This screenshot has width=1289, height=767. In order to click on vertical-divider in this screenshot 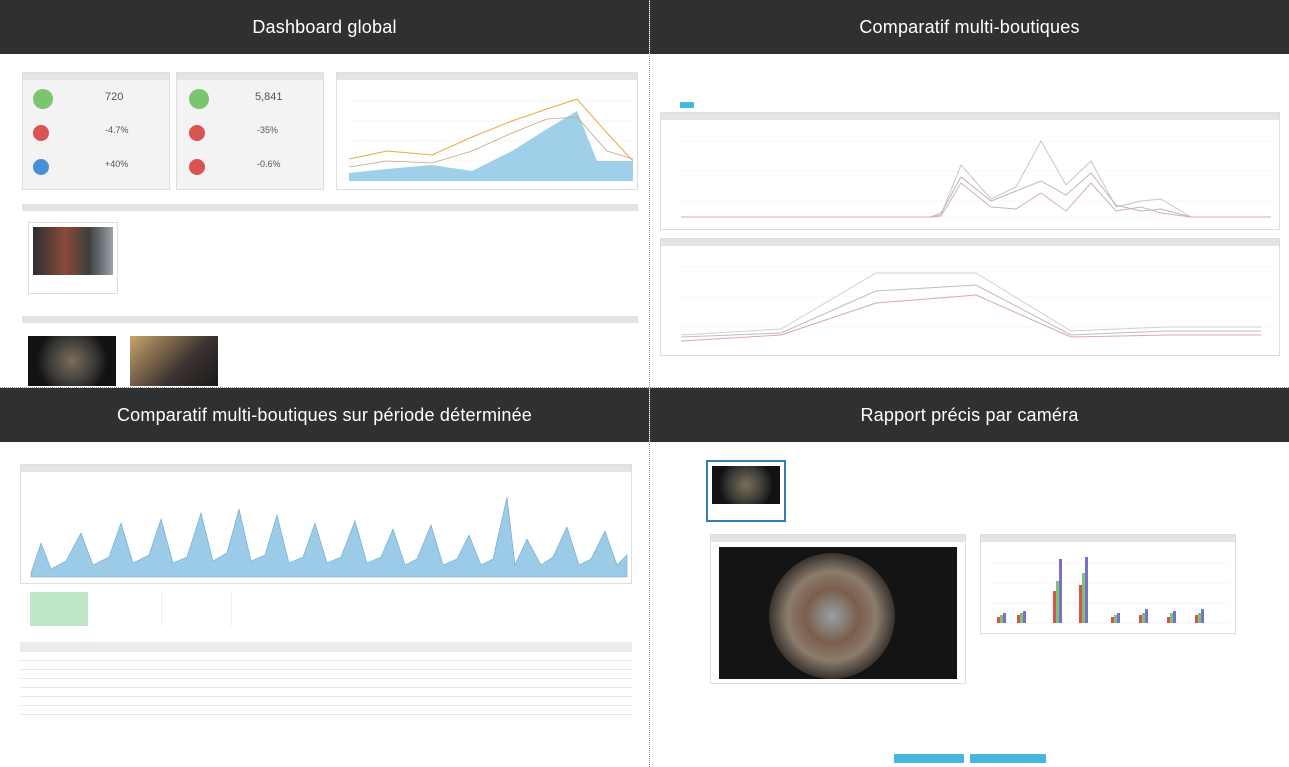, I will do `click(649, 383)`.